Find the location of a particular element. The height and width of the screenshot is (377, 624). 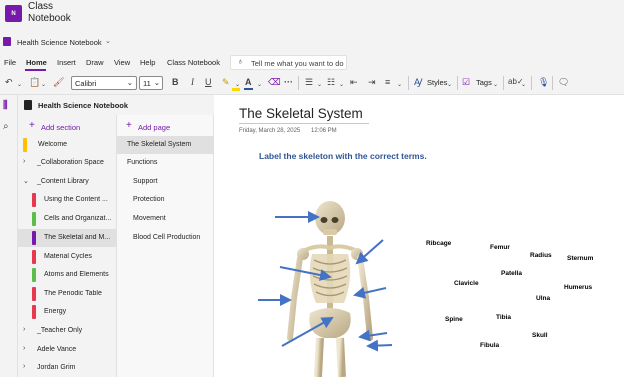

subpage-item: Support is located at coordinates (165, 182).